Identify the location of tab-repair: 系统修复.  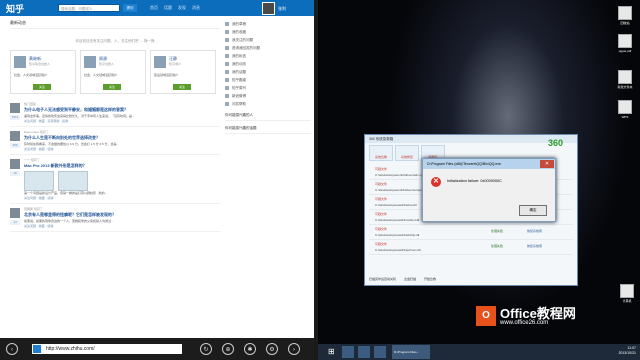
(407, 153).